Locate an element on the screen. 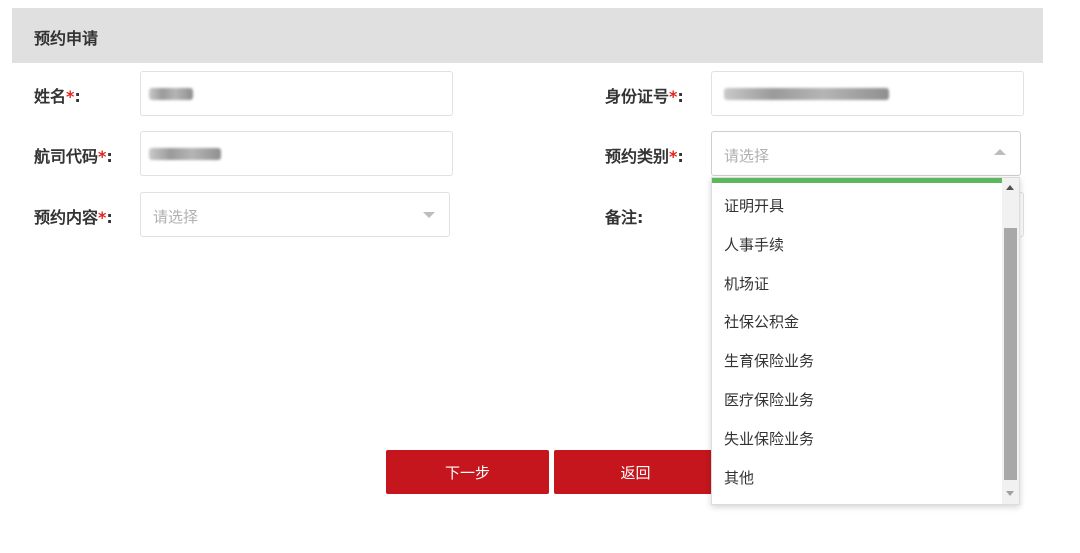  page-title: 预约申请 is located at coordinates (66, 38).